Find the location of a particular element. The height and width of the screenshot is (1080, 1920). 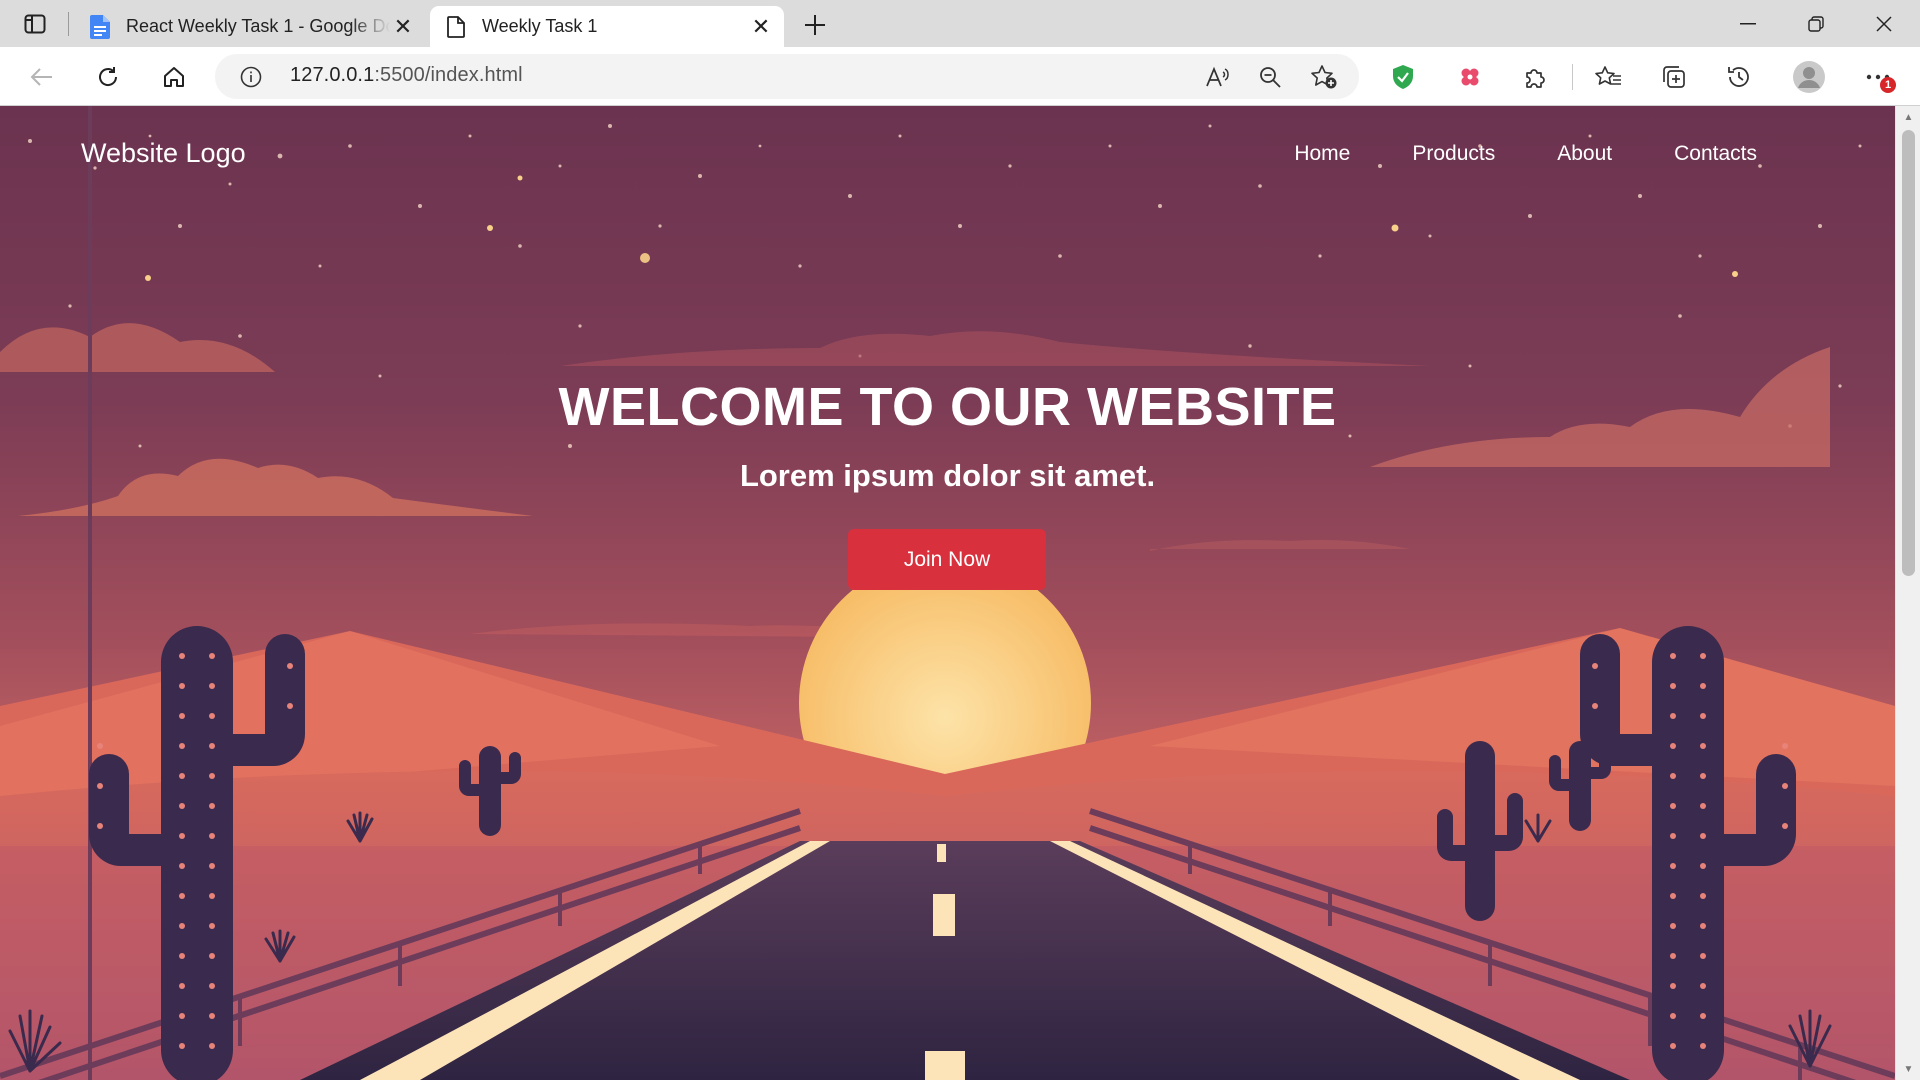

nav-link-products: Products is located at coordinates (1453, 154).